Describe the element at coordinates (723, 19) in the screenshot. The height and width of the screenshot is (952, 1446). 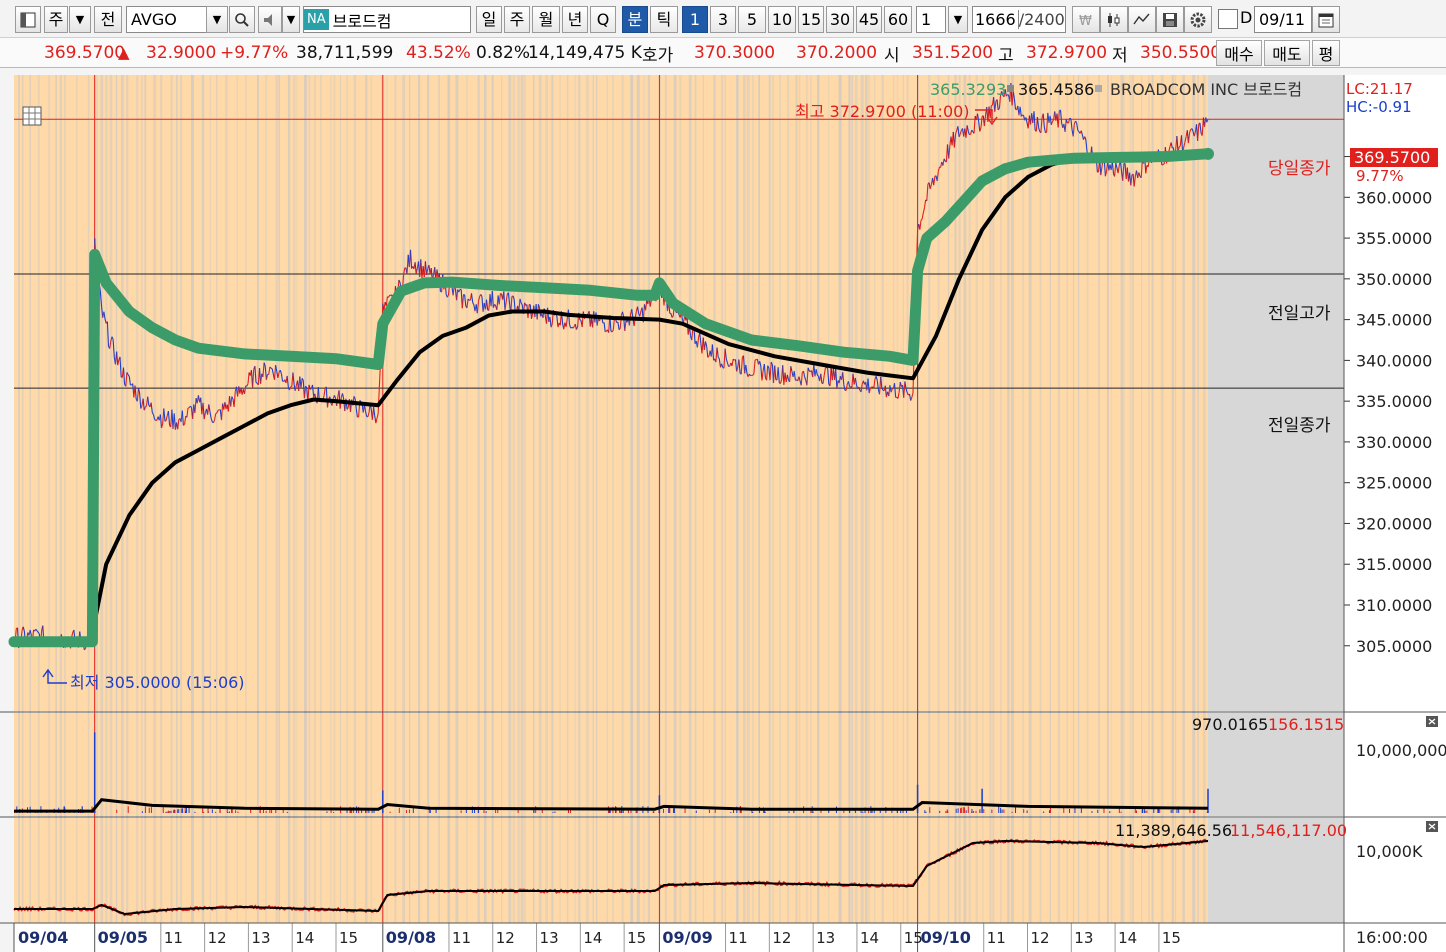
I see `interval-3: 3` at that location.